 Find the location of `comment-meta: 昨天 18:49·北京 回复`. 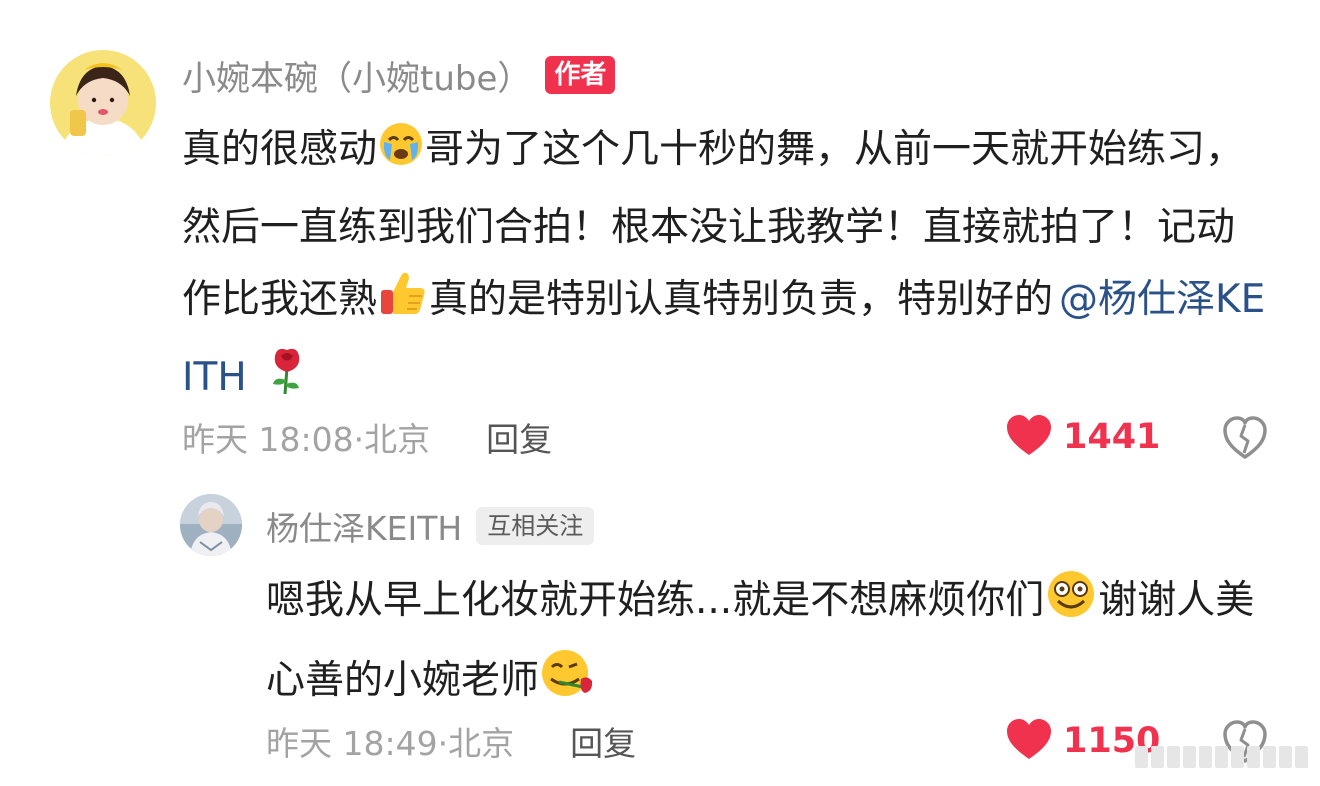

comment-meta: 昨天 18:49·北京 回复 is located at coordinates (451, 741).